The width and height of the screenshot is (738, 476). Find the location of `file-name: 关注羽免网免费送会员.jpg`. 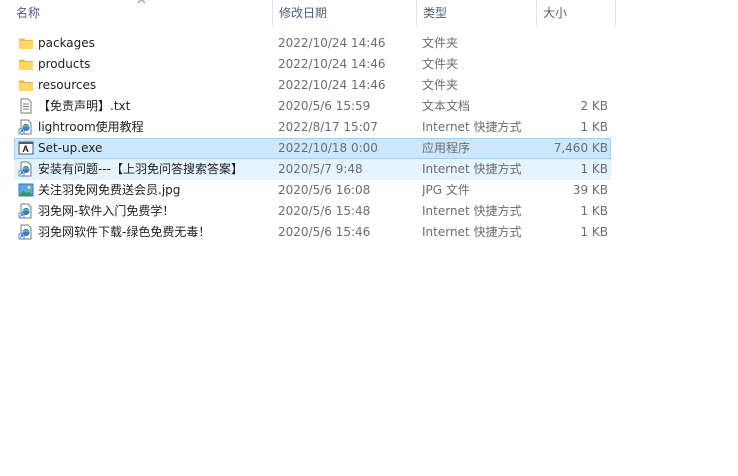

file-name: 关注羽免网免费送会员.jpg is located at coordinates (109, 190).